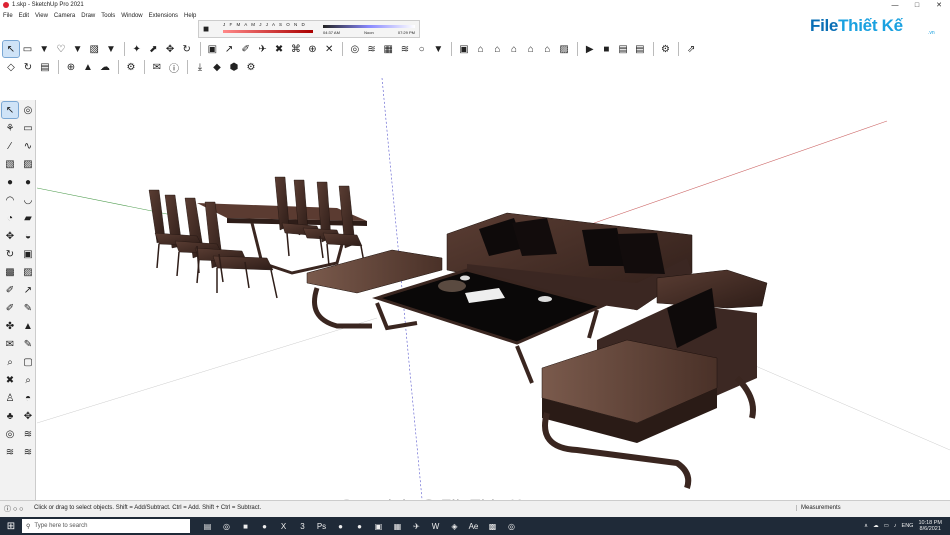 This screenshot has width=950, height=535. Describe the element at coordinates (279, 49) in the screenshot. I see `main-tool-15-icon: ✖` at that location.